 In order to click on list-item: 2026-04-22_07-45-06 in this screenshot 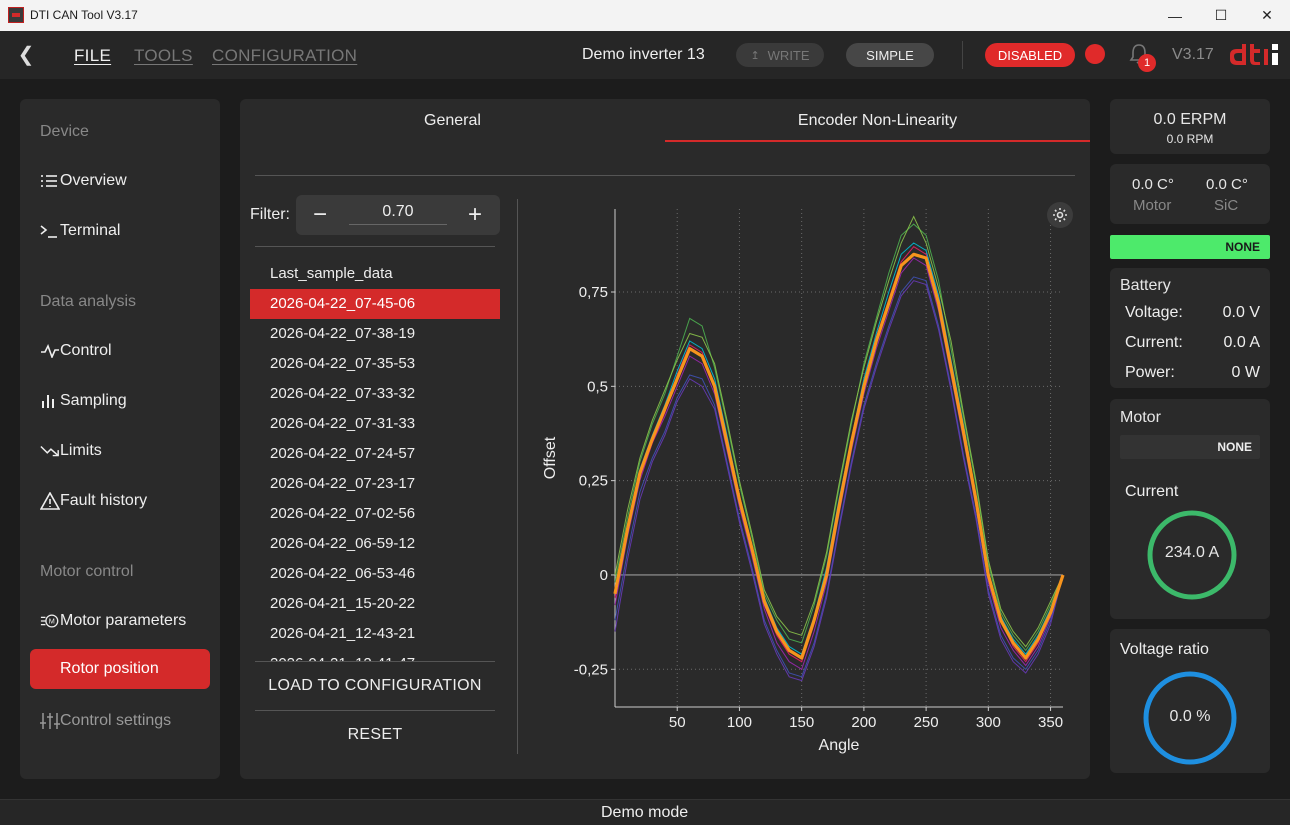, I will do `click(375, 304)`.